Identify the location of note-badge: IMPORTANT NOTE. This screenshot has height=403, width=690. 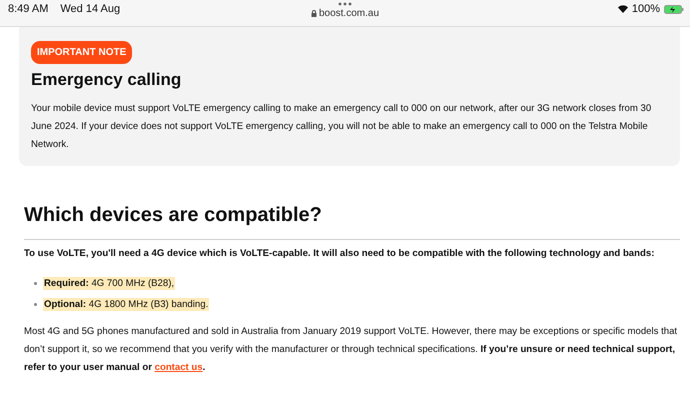
(81, 52).